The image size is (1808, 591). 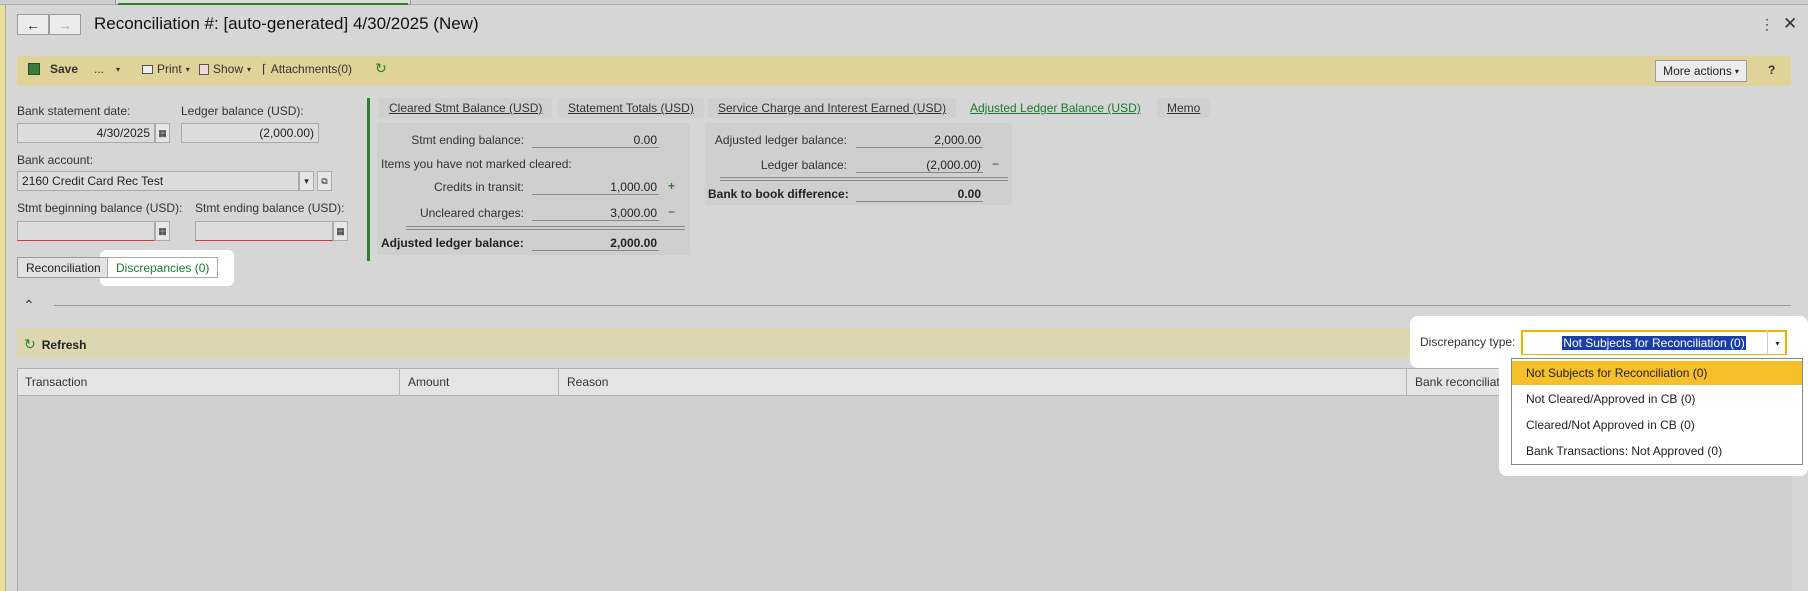 I want to click on tab-adjusted-ledger-balance: Adjusted Ledger Balance (USD), so click(x=1055, y=108).